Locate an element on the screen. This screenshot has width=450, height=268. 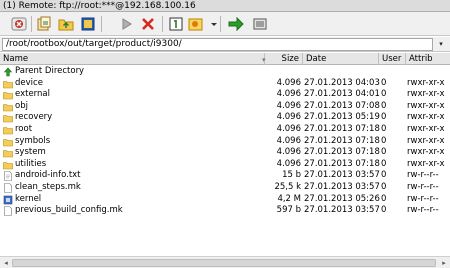
disconnect-icon is located at coordinates (19, 24).